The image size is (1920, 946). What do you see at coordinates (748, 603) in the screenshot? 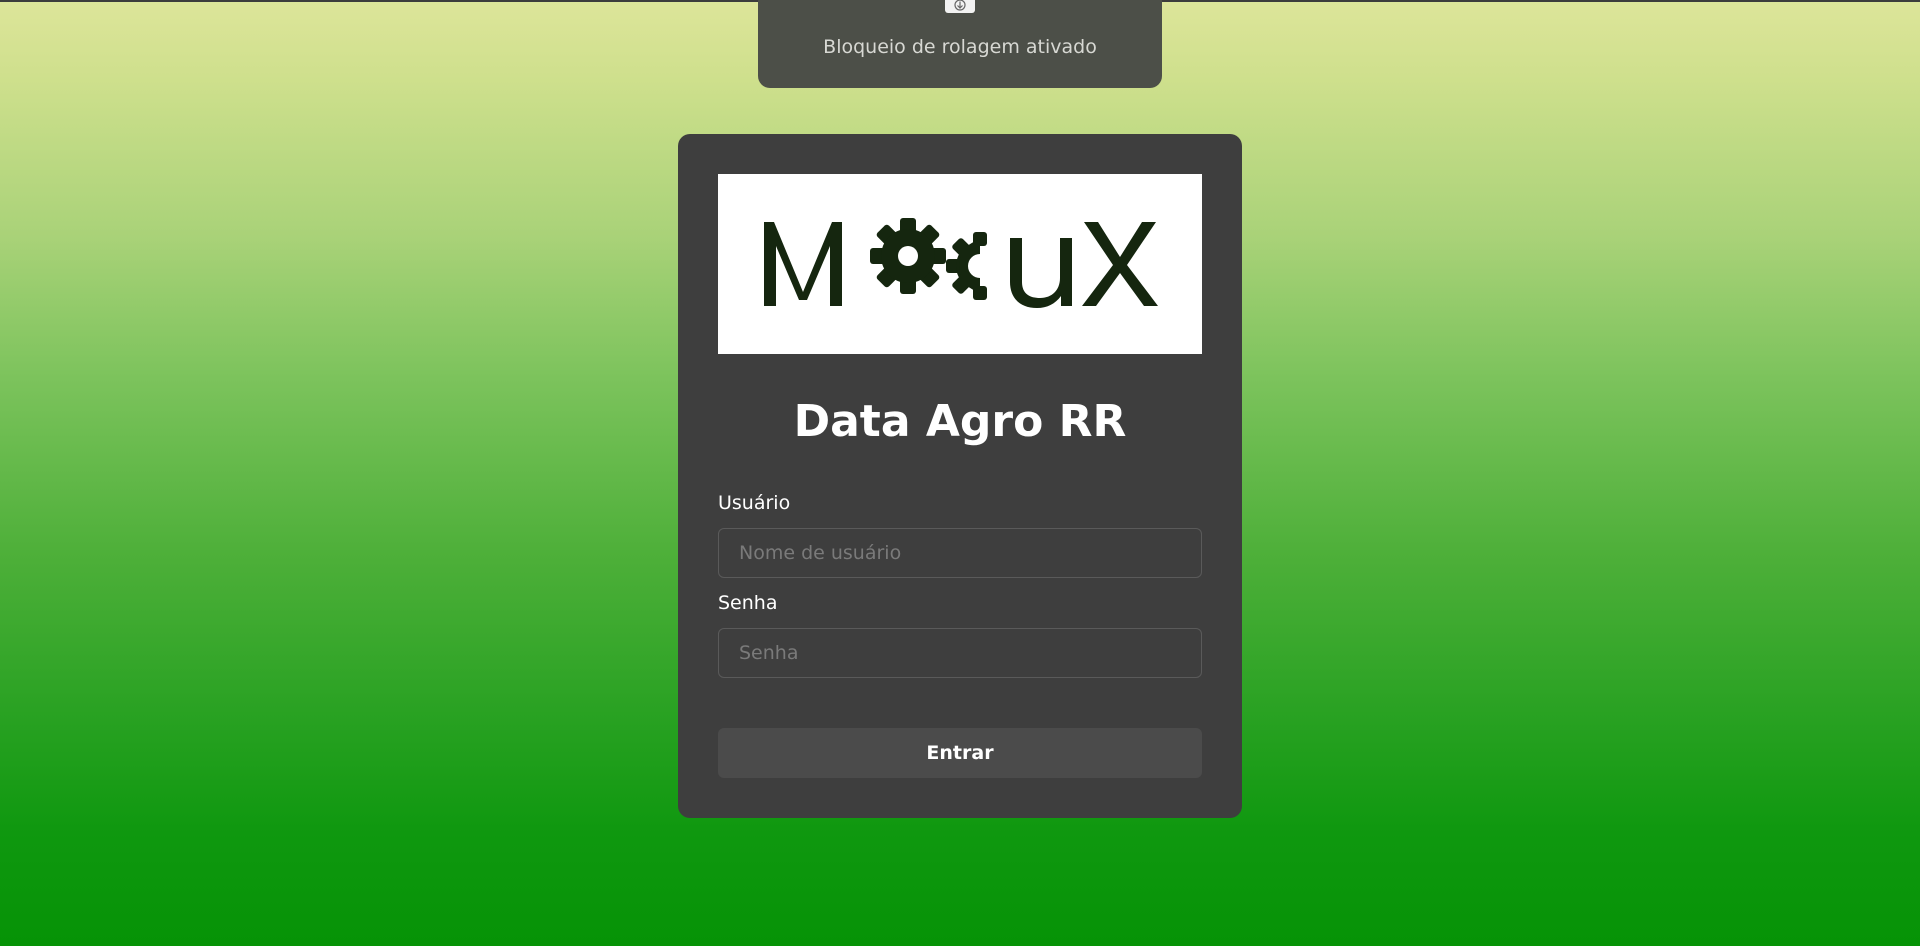
I see `password-label: Senha` at bounding box center [748, 603].